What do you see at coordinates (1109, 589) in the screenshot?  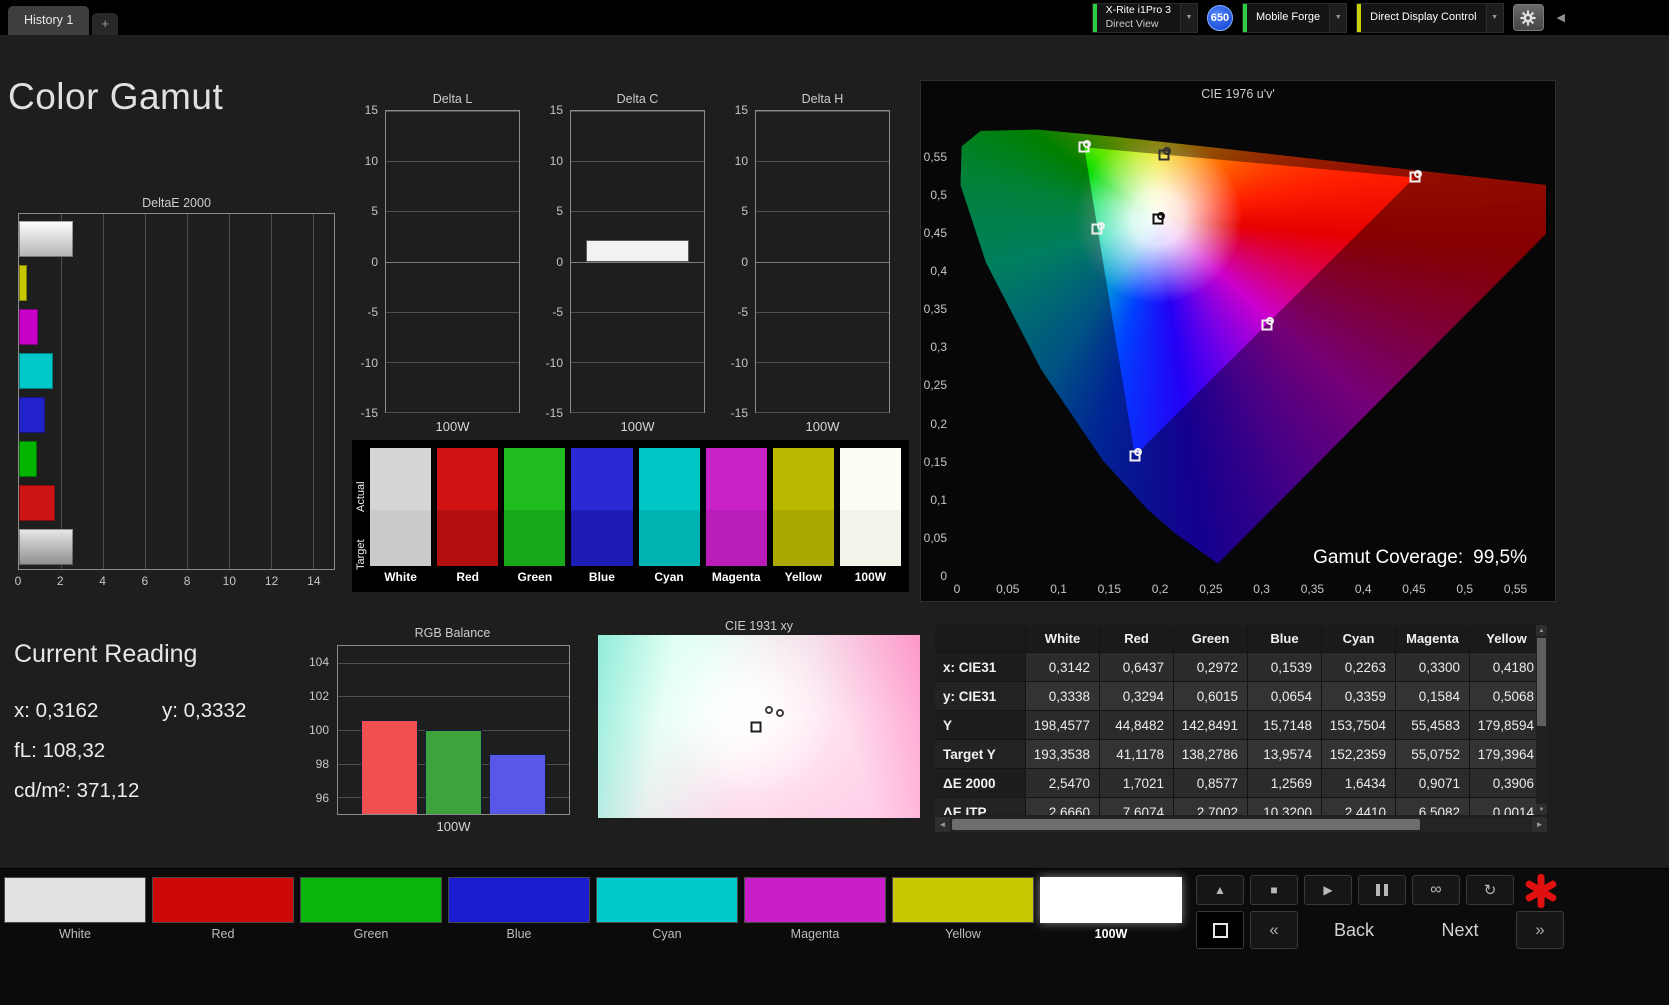 I see `x-tick-label: 0,15` at bounding box center [1109, 589].